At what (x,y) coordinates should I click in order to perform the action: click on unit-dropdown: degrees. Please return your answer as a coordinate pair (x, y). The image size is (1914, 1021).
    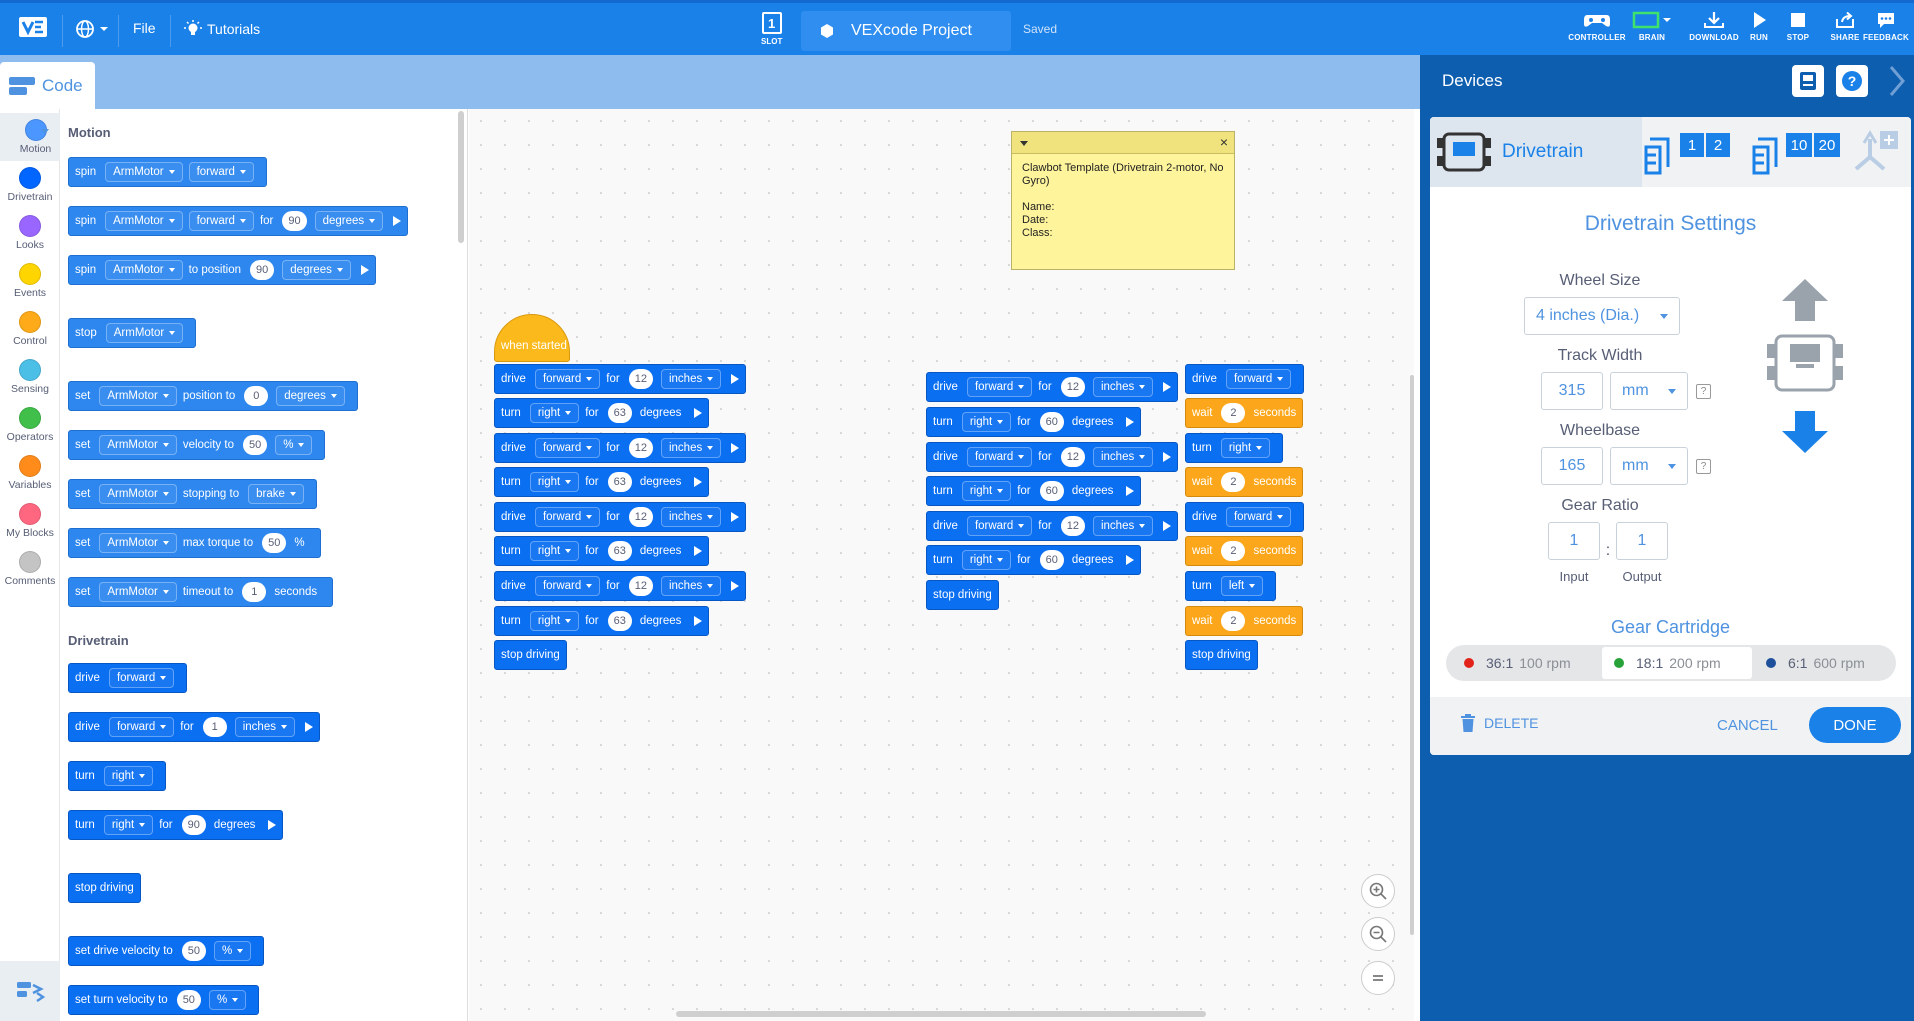
    Looking at the image, I should click on (349, 221).